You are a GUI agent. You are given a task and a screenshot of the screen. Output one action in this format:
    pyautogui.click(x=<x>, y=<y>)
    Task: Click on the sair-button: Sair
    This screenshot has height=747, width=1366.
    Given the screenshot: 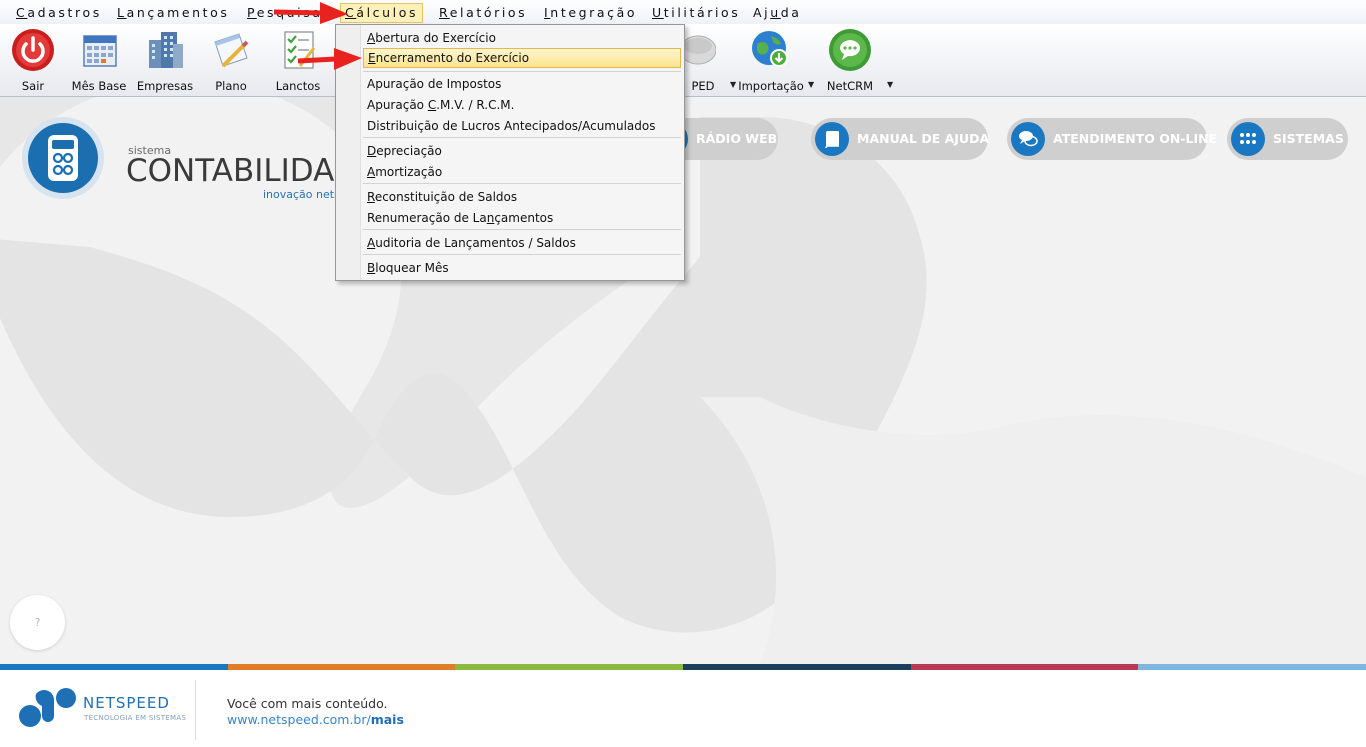 What is the action you would take?
    pyautogui.click(x=33, y=60)
    